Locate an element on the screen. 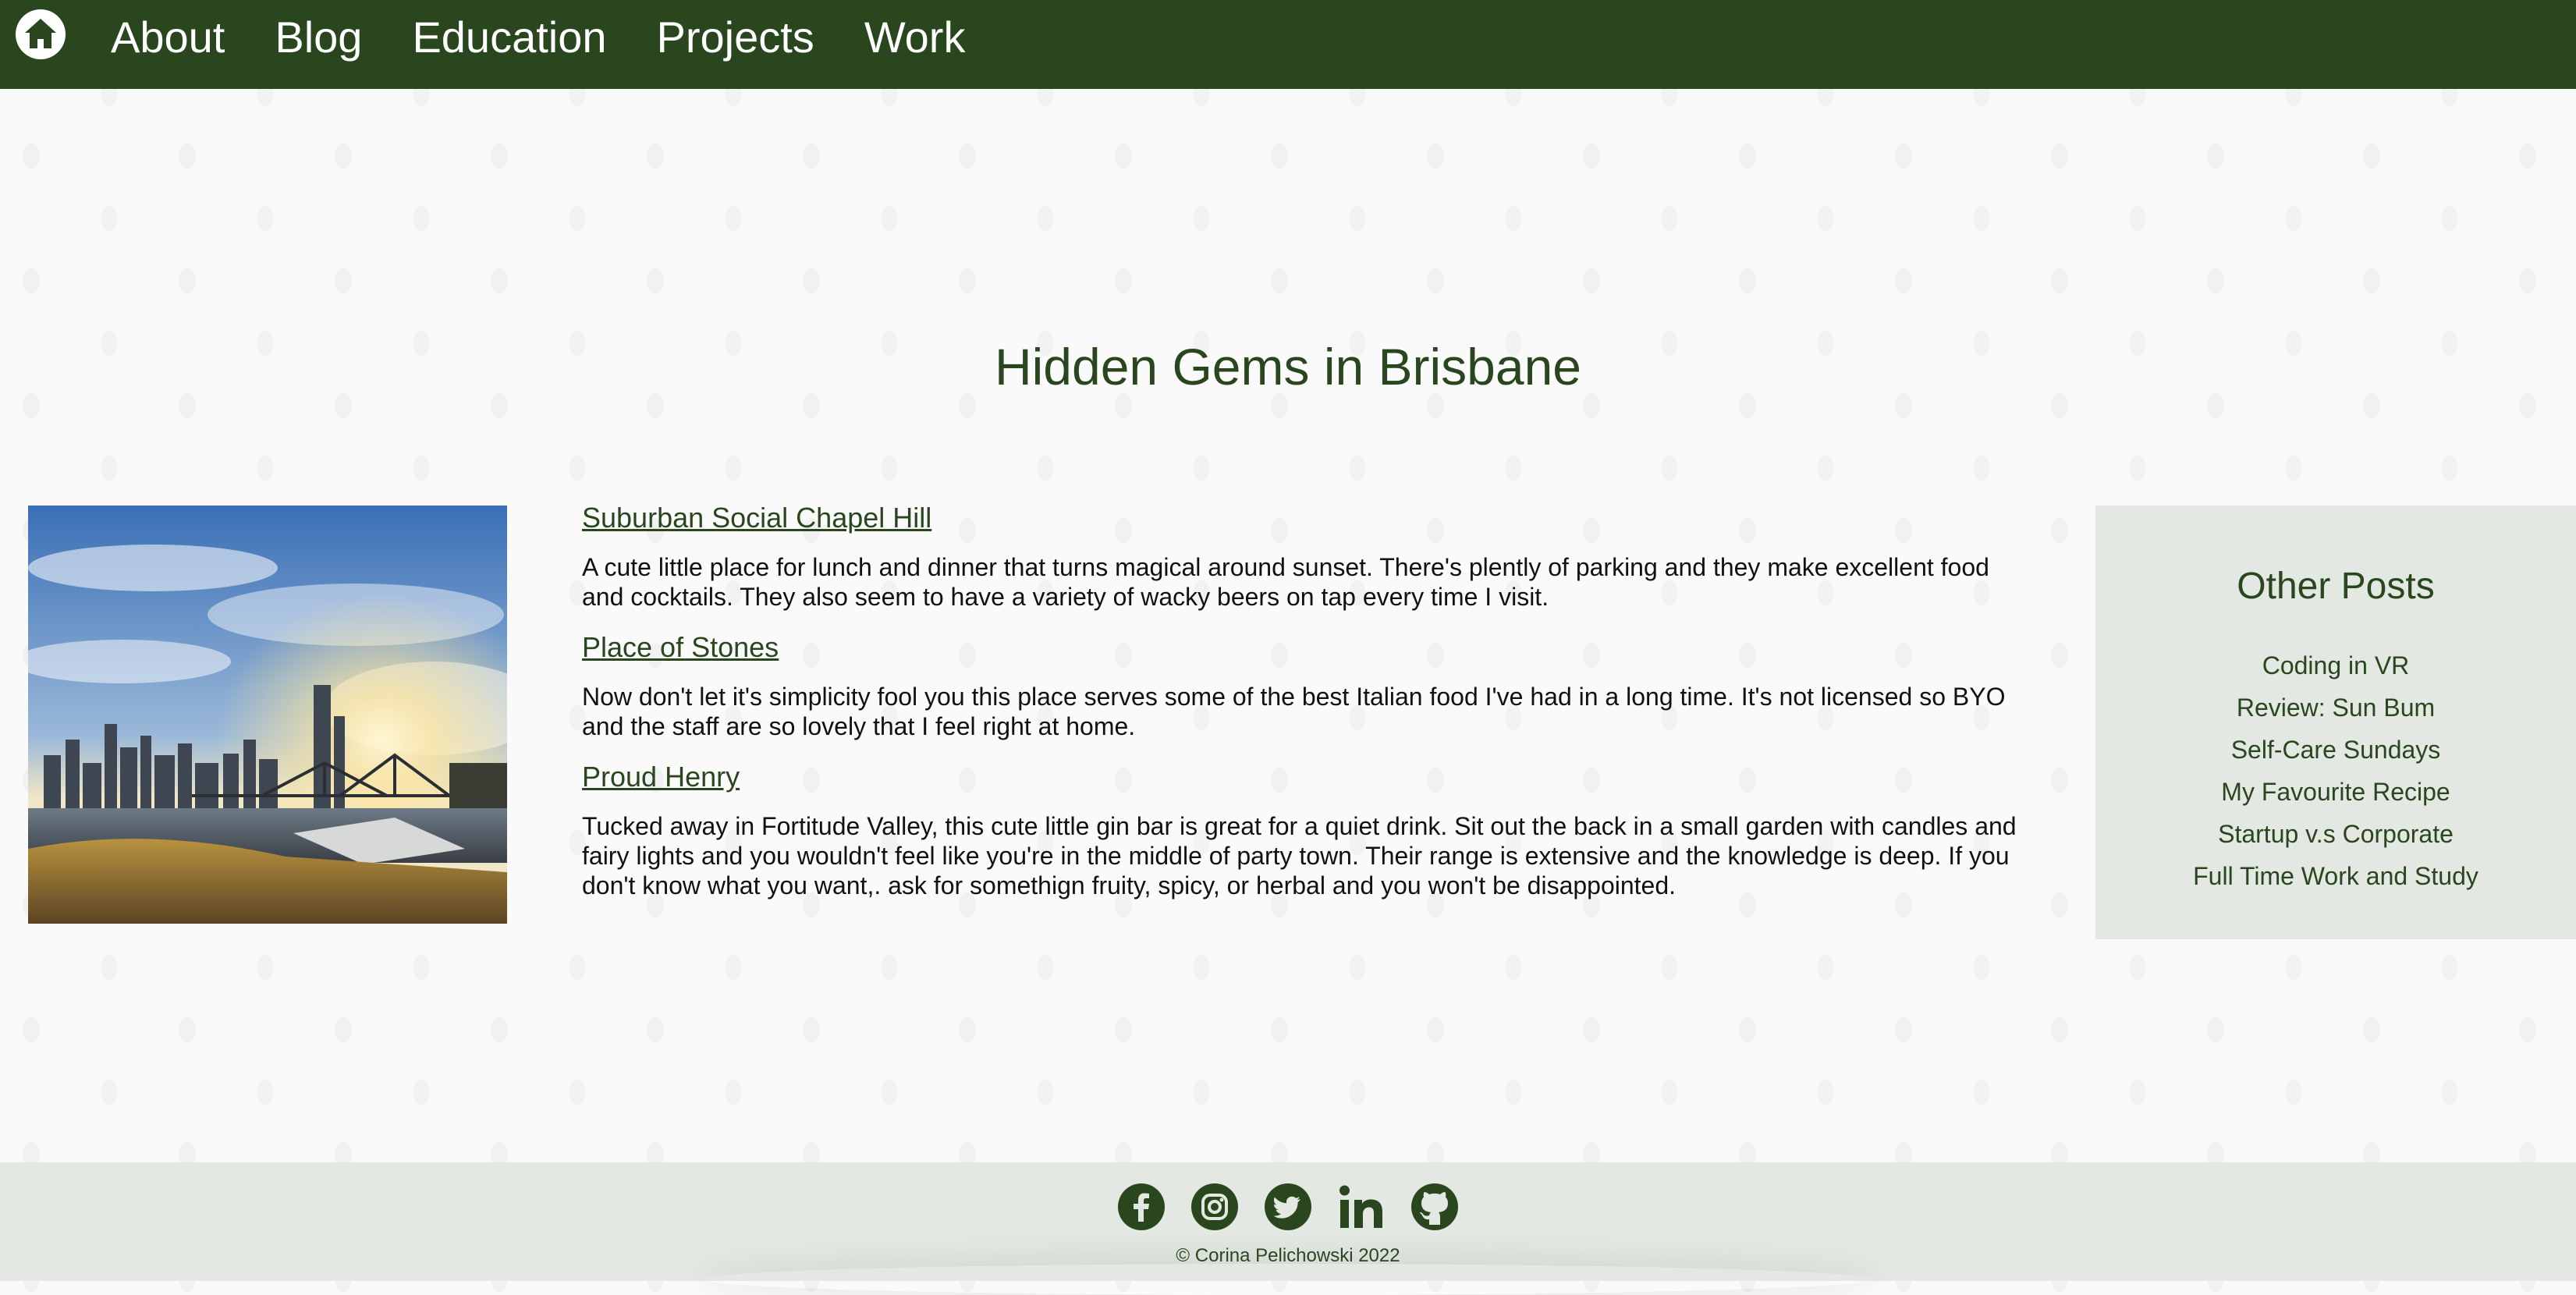  linkedin-icon is located at coordinates (1360, 1207).